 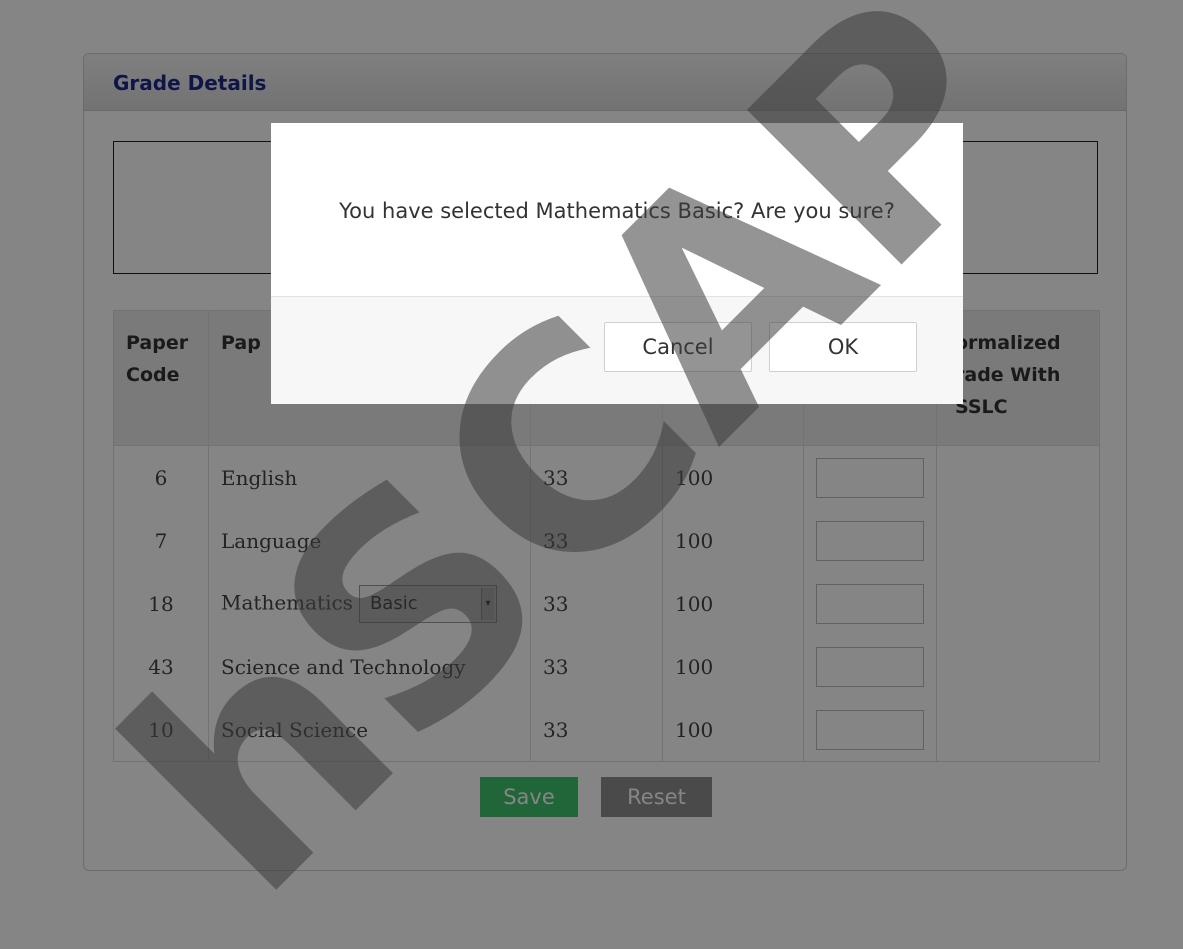 What do you see at coordinates (678, 347) in the screenshot?
I see `cancel-button: Cancel` at bounding box center [678, 347].